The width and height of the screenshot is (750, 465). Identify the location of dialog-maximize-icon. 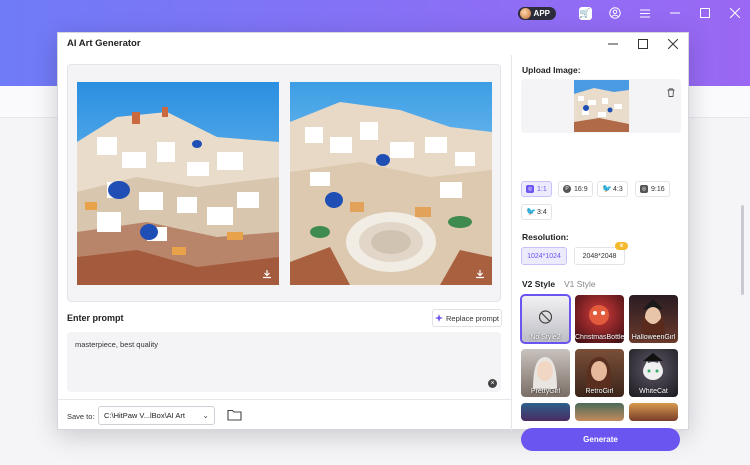
(643, 44).